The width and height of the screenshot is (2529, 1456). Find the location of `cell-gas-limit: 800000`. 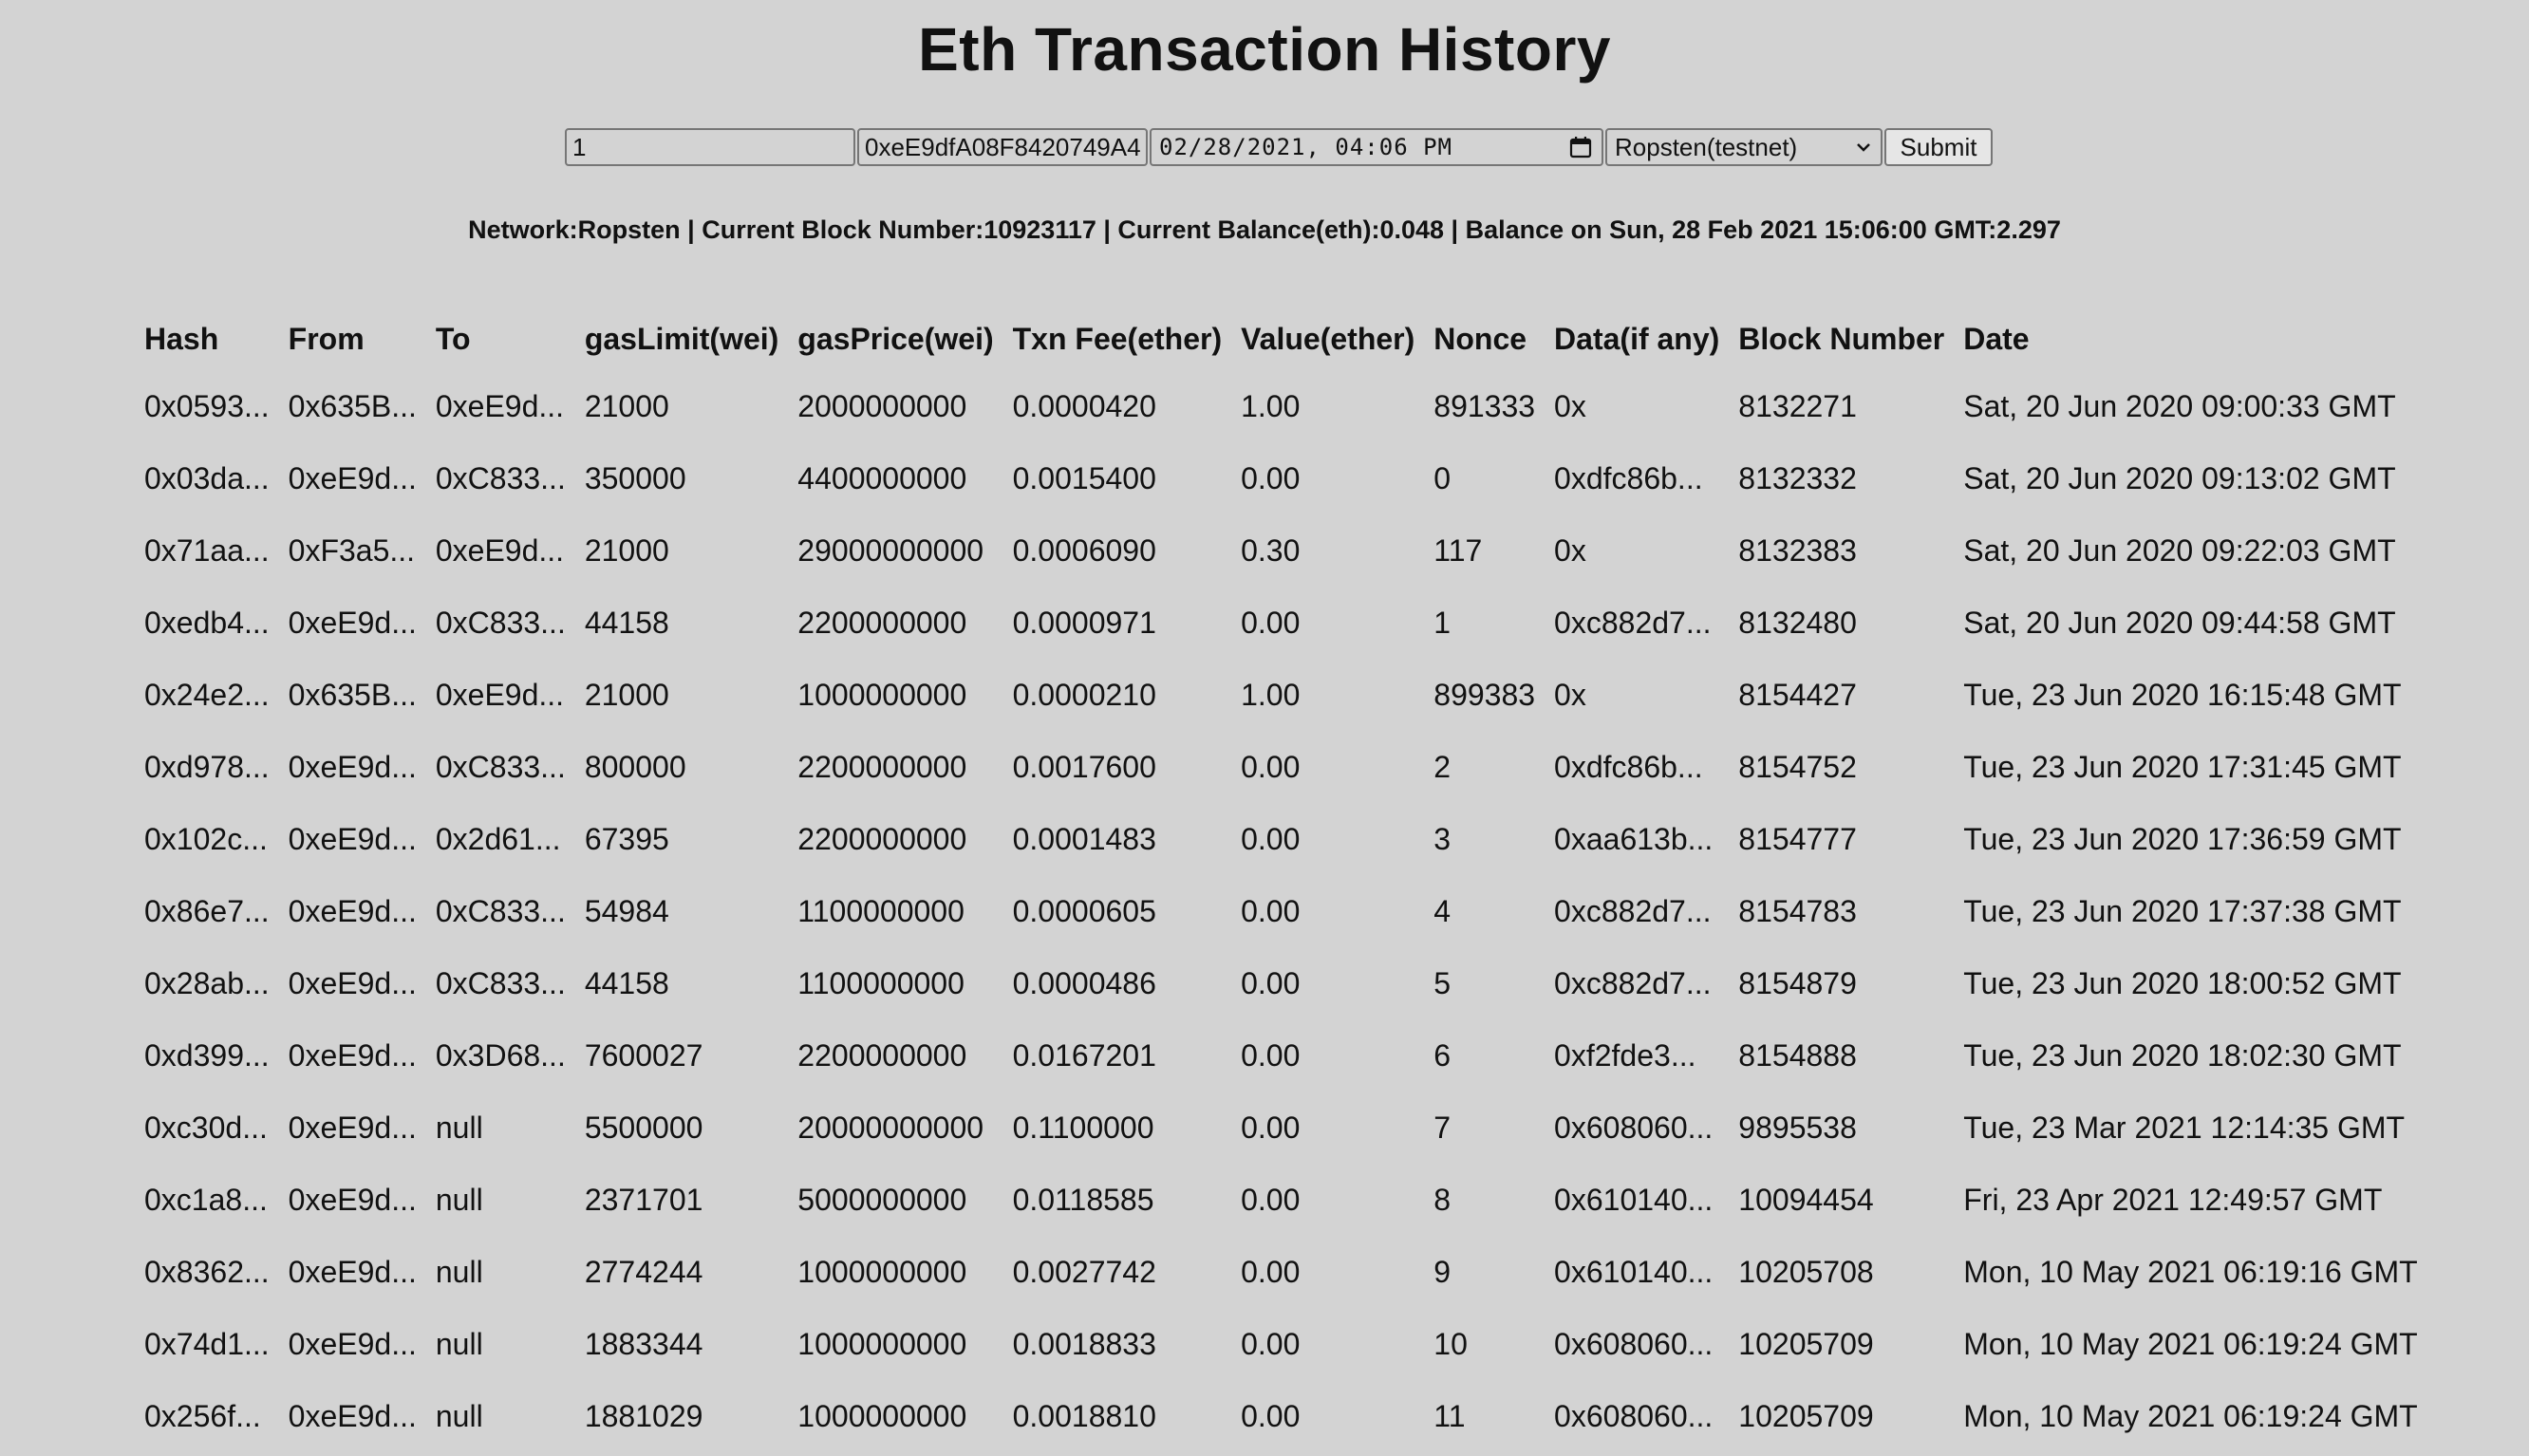

cell-gas-limit: 800000 is located at coordinates (635, 767).